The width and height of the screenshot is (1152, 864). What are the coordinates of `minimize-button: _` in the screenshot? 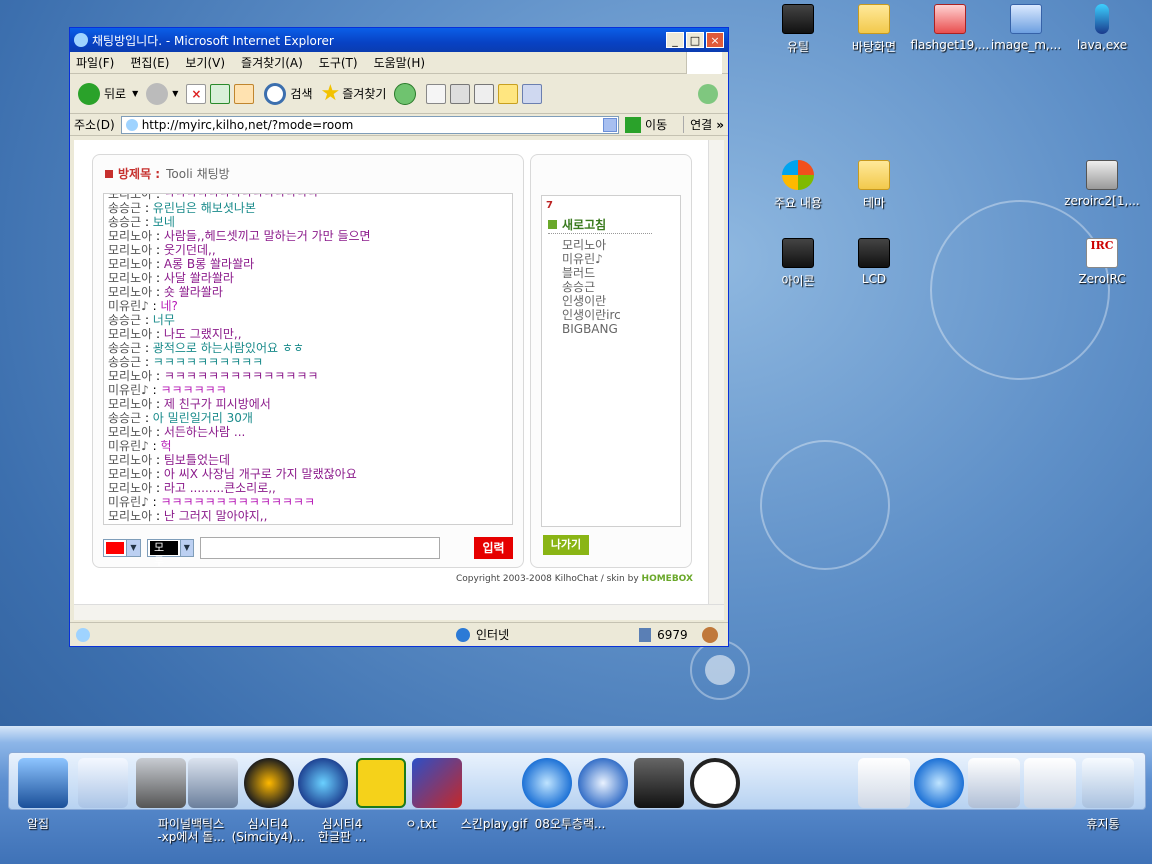 It's located at (675, 40).